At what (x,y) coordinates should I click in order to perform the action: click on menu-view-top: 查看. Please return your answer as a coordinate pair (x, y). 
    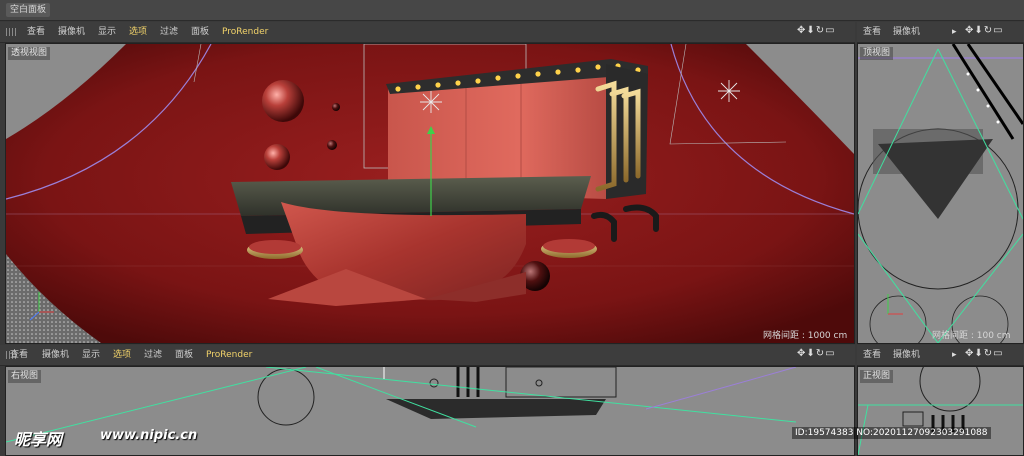
    Looking at the image, I should click on (872, 32).